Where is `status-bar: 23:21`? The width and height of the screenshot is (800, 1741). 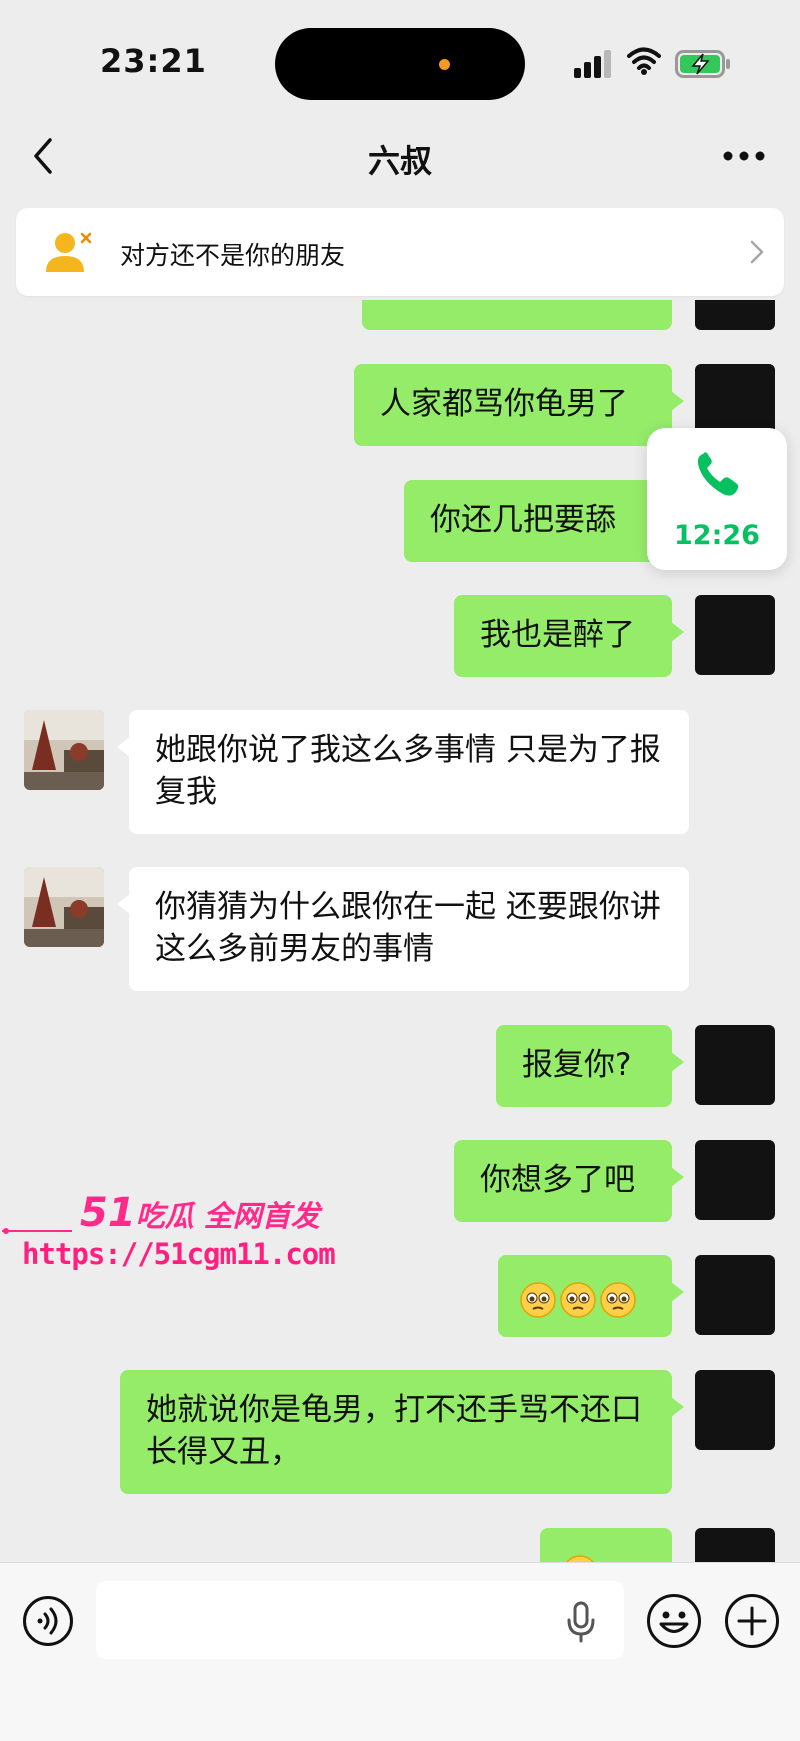 status-bar: 23:21 is located at coordinates (400, 60).